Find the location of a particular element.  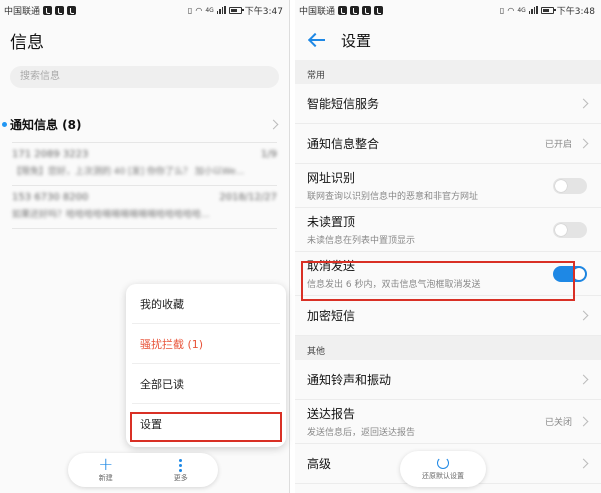

section-header-common: 常用 is located at coordinates (448, 72).